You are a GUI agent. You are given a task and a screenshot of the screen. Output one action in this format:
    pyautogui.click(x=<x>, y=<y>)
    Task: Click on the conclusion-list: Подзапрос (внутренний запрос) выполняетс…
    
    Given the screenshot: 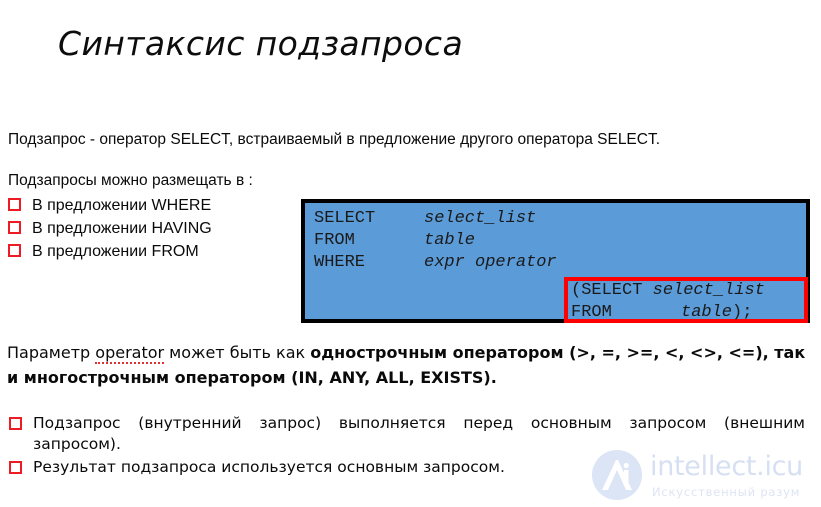 What is the action you would take?
    pyautogui.click(x=409, y=446)
    